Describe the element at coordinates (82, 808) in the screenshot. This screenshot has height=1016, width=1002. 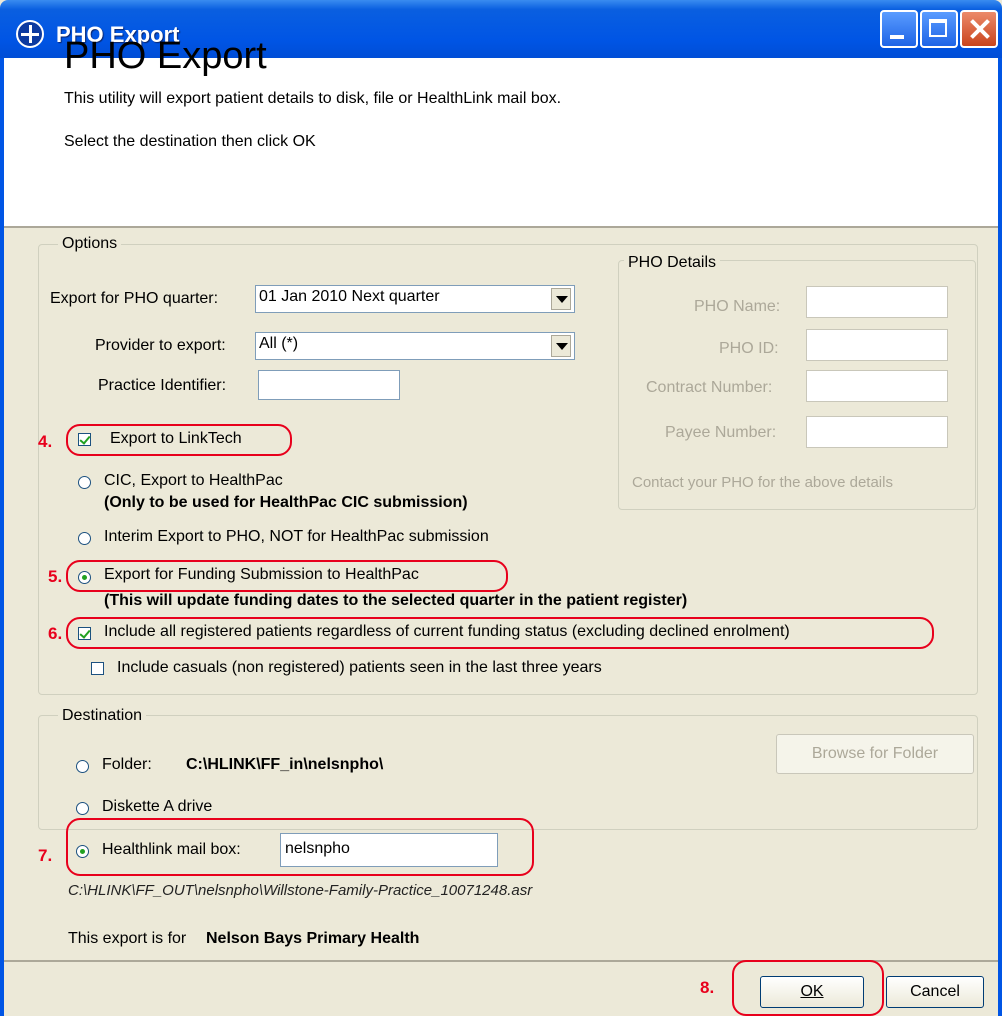
I see `diskette-radio` at that location.